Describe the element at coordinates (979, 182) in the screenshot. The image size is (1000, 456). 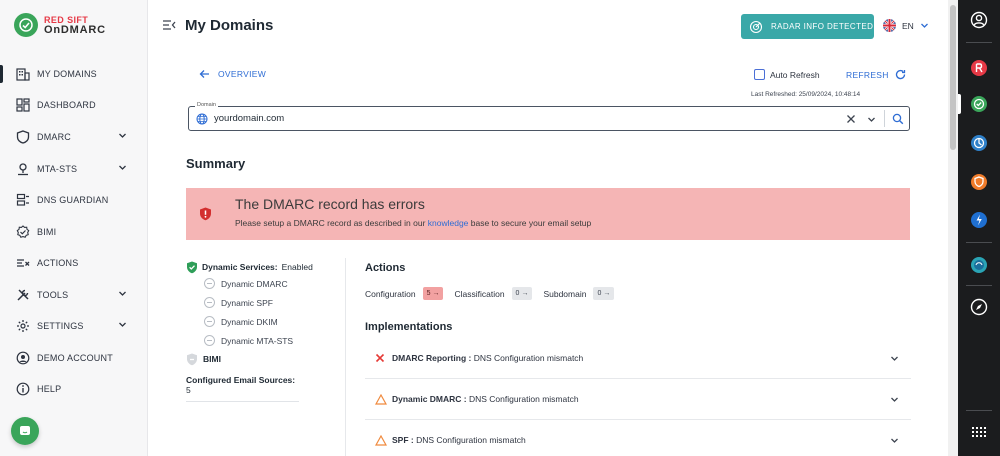
I see `rail-app-brand-trust` at that location.